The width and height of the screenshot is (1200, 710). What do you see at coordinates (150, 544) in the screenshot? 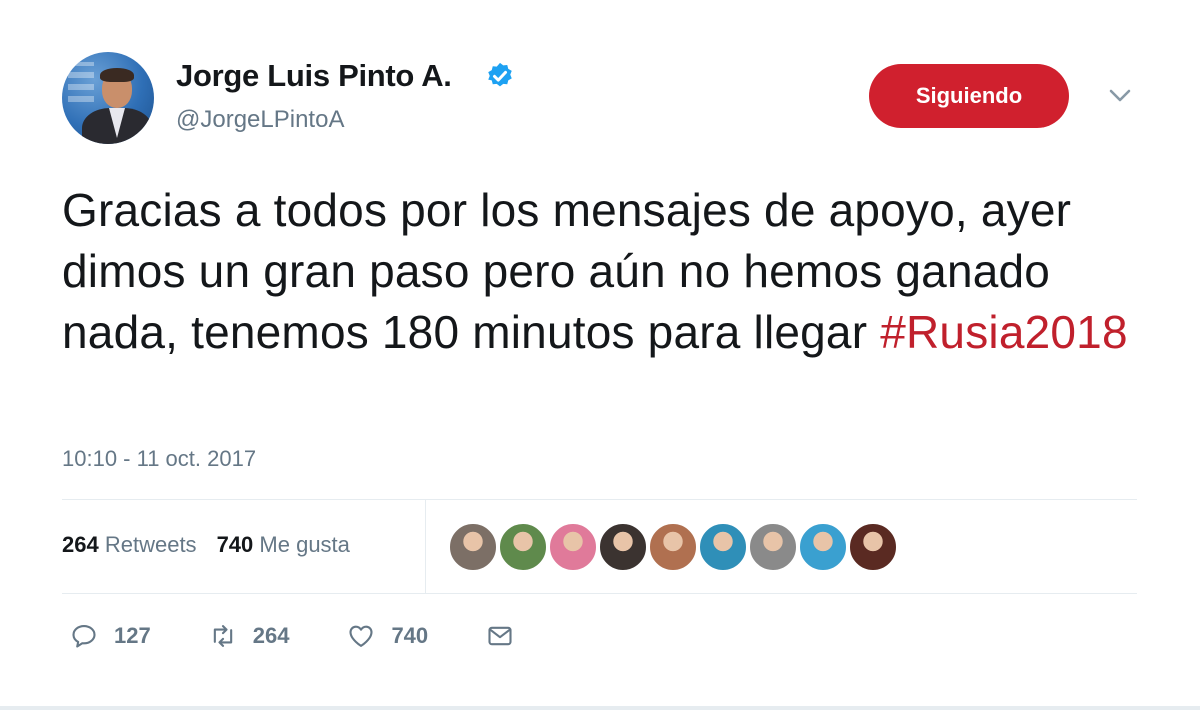
I see `retweets-label: Retweets` at bounding box center [150, 544].